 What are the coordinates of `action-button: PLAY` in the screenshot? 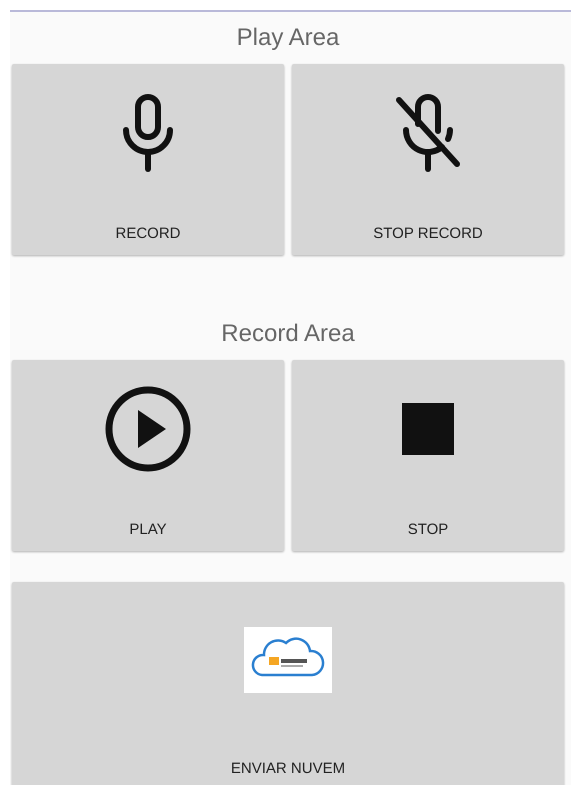 It's located at (148, 455).